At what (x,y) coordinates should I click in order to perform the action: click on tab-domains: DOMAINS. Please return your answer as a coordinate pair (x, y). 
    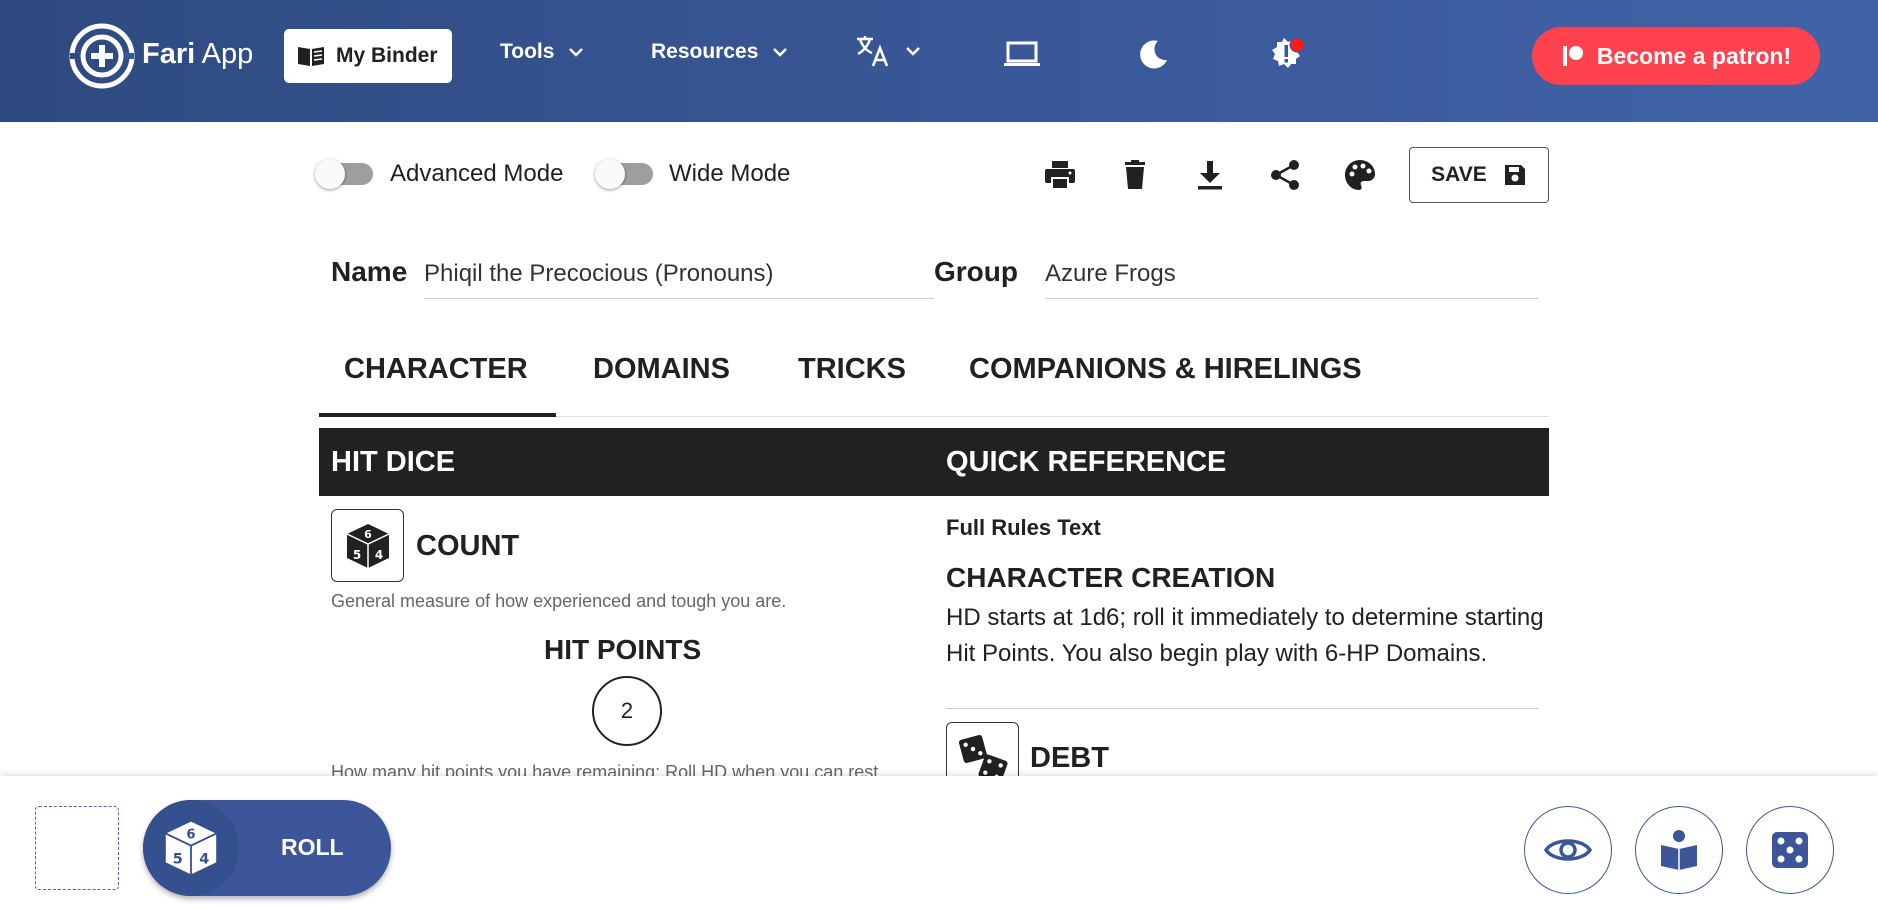
    Looking at the image, I should click on (661, 369).